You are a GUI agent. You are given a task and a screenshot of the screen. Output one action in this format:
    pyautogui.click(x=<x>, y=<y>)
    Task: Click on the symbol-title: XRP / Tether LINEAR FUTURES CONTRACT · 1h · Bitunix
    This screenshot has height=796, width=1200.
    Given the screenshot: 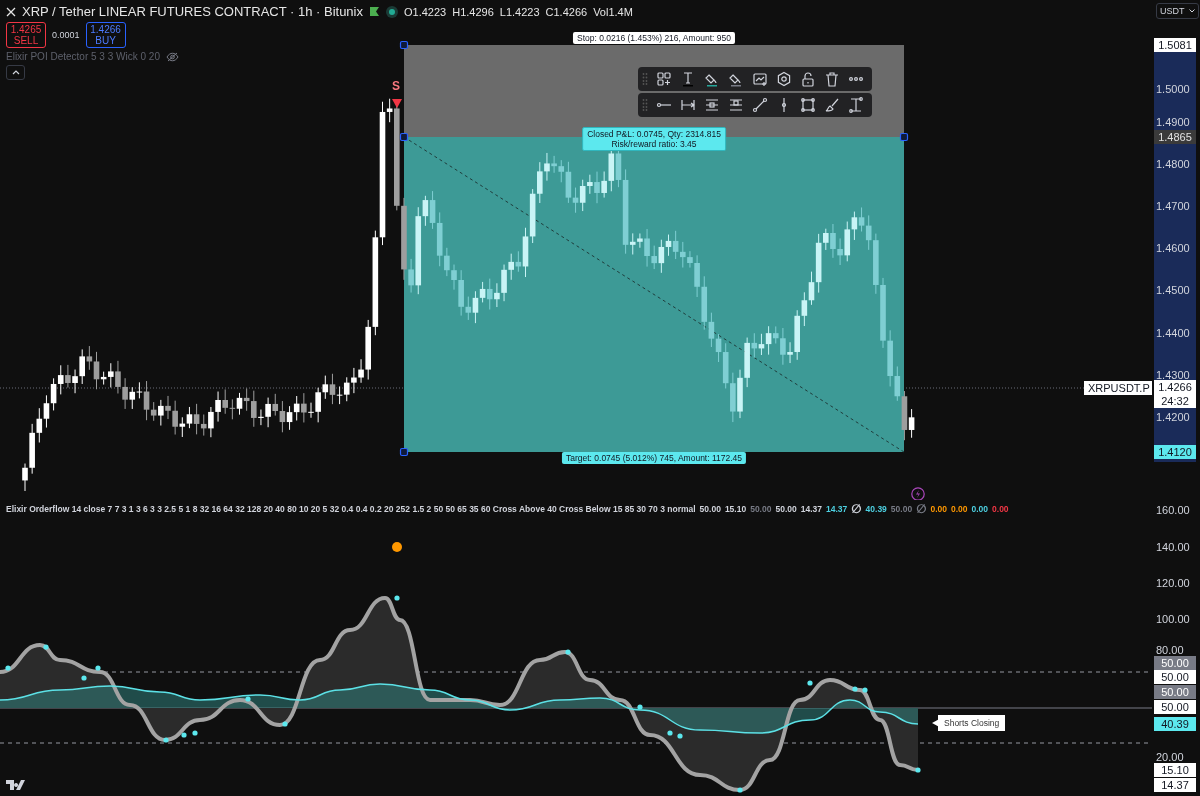 What is the action you would take?
    pyautogui.click(x=192, y=11)
    